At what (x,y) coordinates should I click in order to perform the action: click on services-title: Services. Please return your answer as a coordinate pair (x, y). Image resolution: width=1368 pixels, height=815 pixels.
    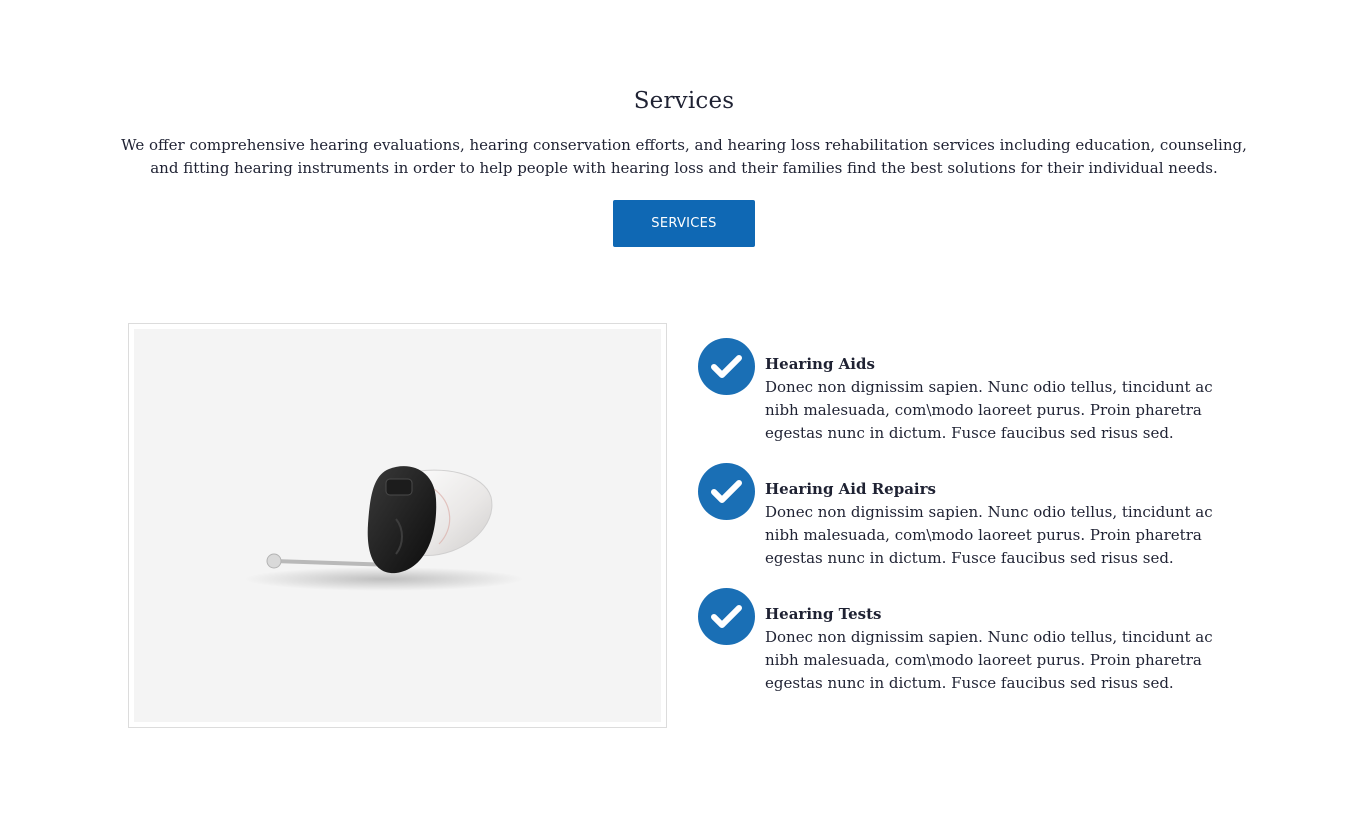
    Looking at the image, I should click on (684, 101).